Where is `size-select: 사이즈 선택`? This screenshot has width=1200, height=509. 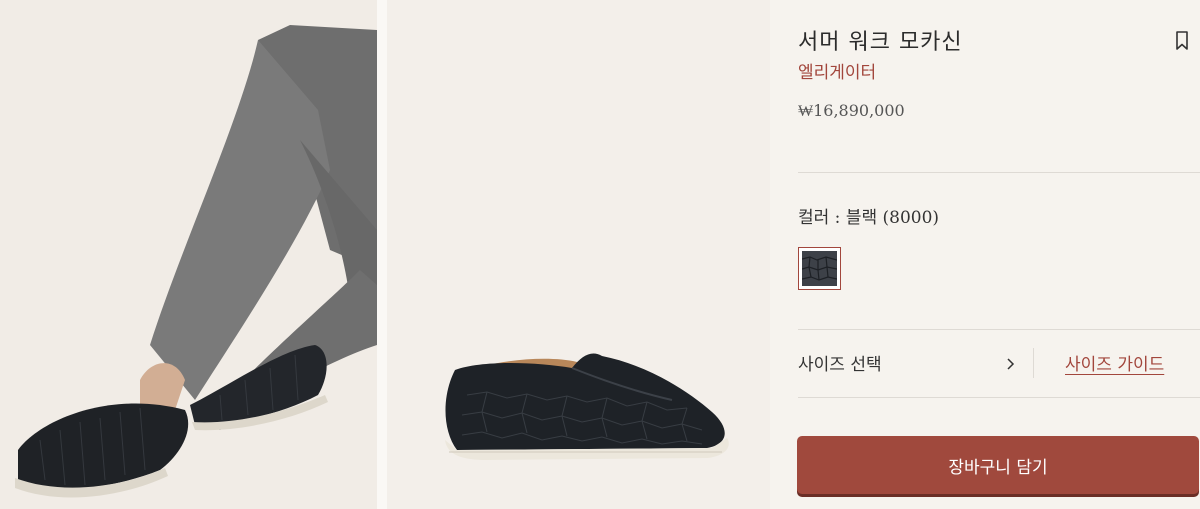 size-select: 사이즈 선택 is located at coordinates (917, 362).